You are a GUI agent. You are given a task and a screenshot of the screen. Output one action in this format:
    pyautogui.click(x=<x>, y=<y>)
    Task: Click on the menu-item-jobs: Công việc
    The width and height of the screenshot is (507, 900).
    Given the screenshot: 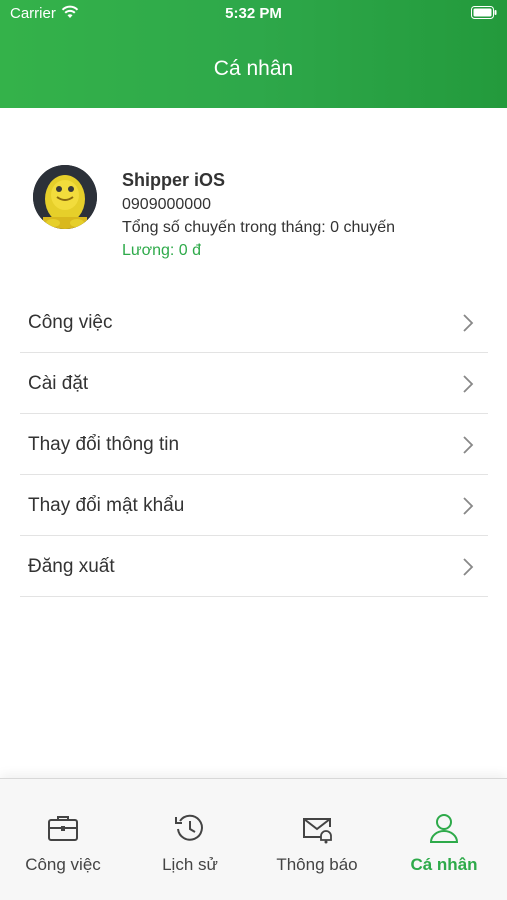 What is the action you would take?
    pyautogui.click(x=254, y=322)
    